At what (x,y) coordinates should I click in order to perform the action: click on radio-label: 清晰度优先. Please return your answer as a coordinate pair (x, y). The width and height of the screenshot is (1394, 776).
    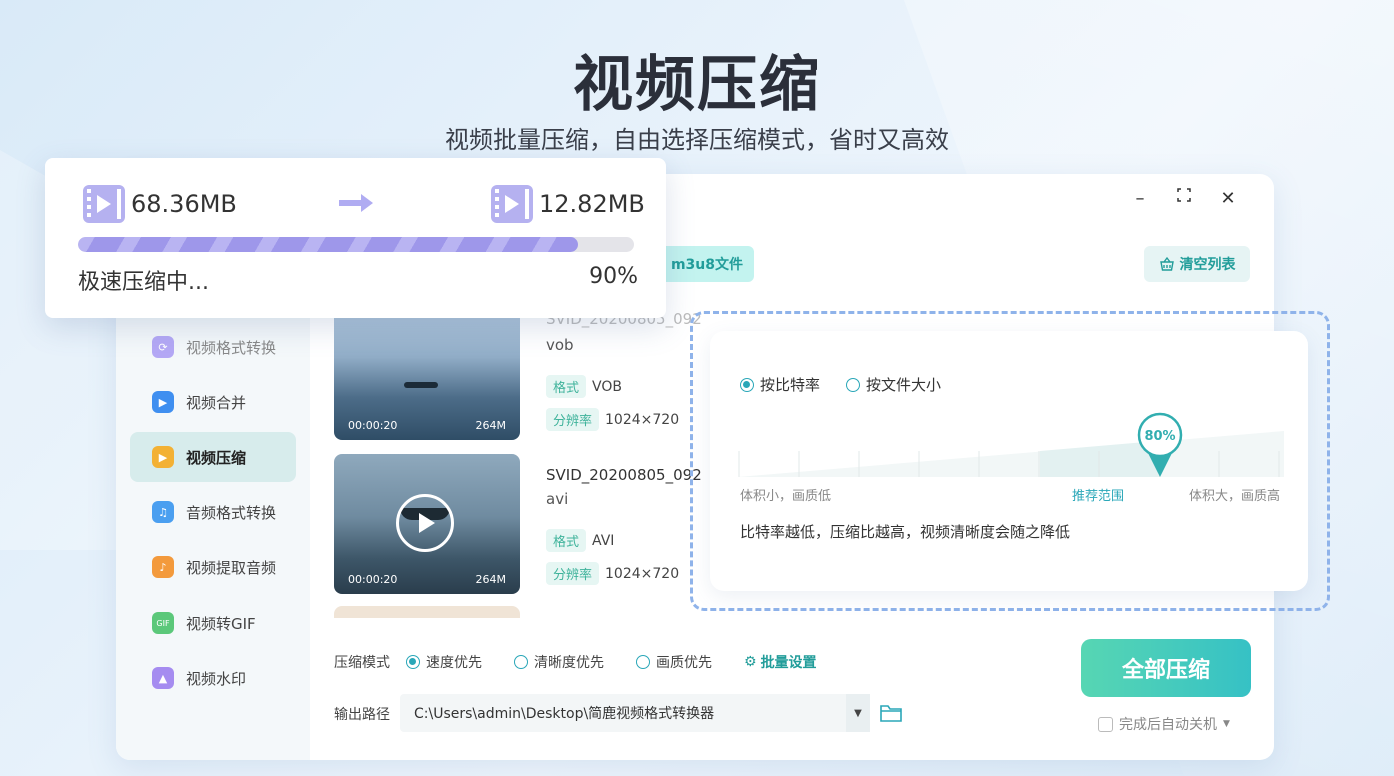
    Looking at the image, I should click on (569, 663).